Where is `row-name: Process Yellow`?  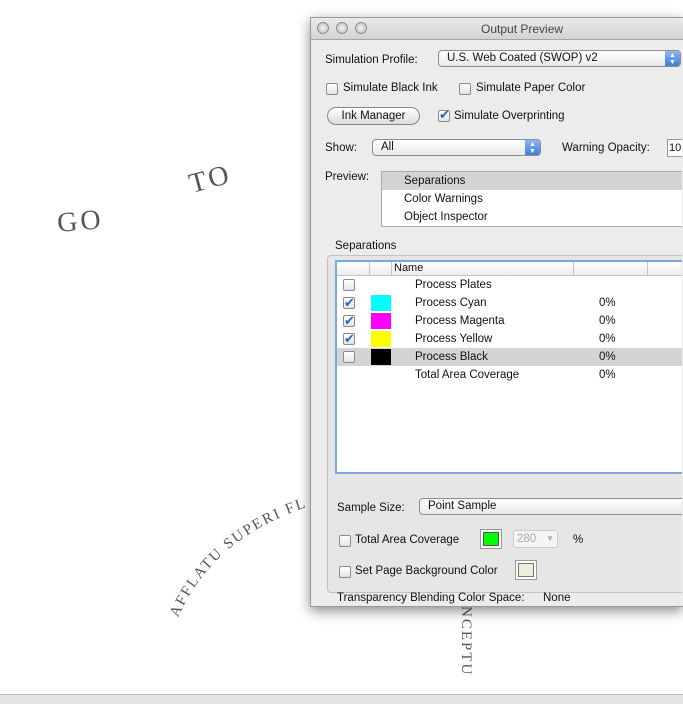 row-name: Process Yellow is located at coordinates (454, 339).